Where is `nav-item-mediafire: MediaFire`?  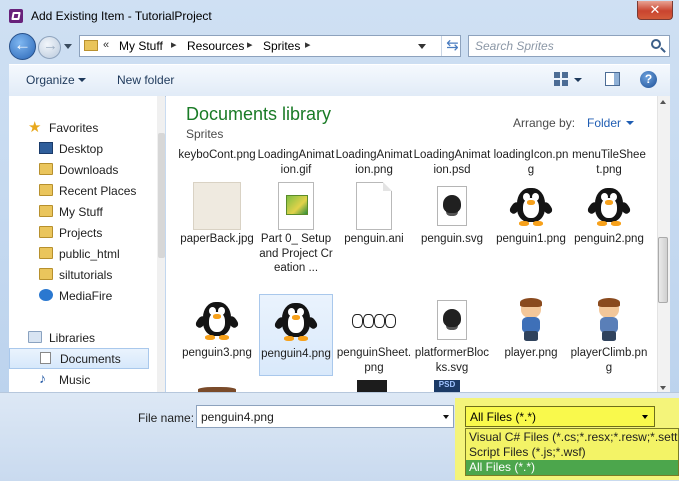
nav-item-mediafire: MediaFire is located at coordinates (79, 296).